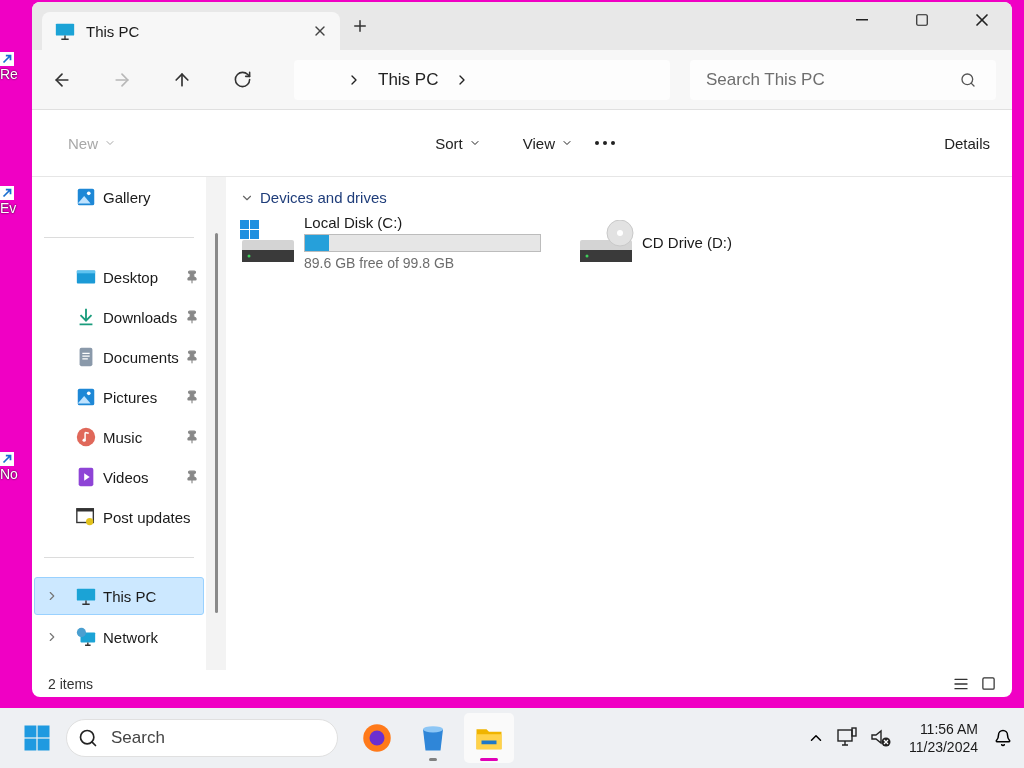  I want to click on gallery-icon, so click(86, 197).